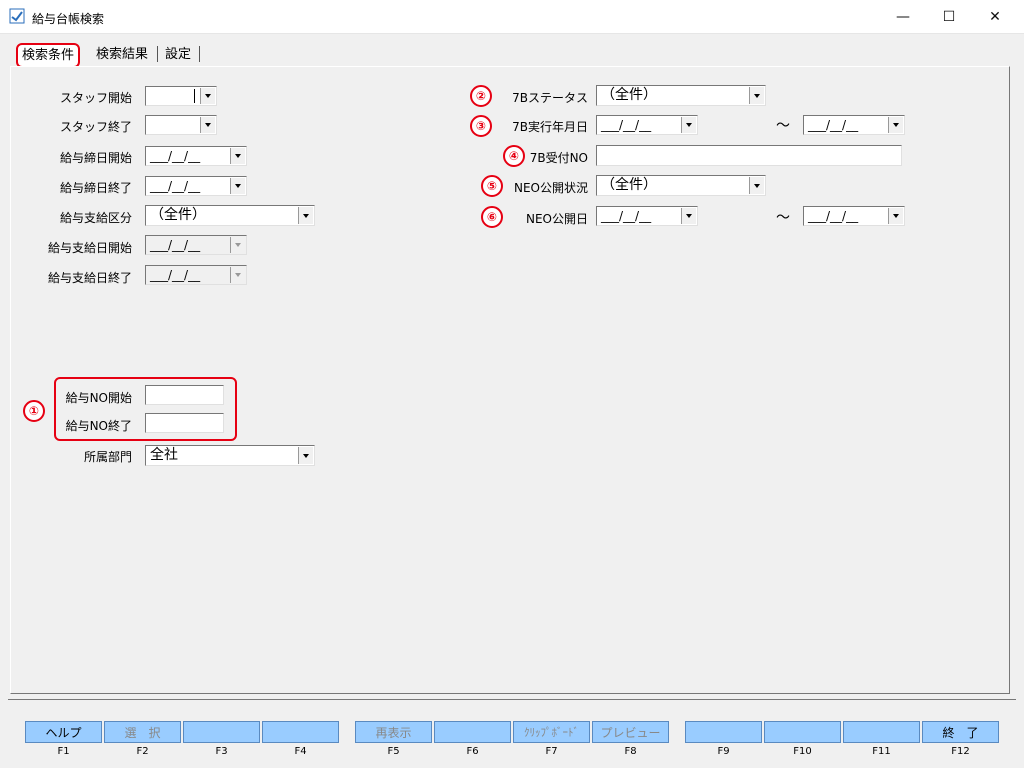  I want to click on fkey-label: F10, so click(802, 751).